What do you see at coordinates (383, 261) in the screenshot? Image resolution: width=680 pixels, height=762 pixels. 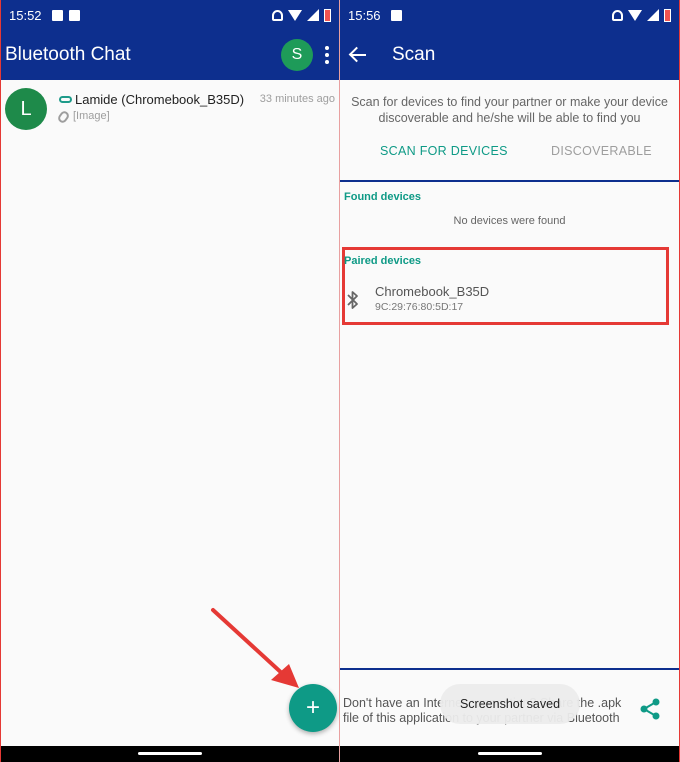 I see `paired-devices-label: Paired devices` at bounding box center [383, 261].